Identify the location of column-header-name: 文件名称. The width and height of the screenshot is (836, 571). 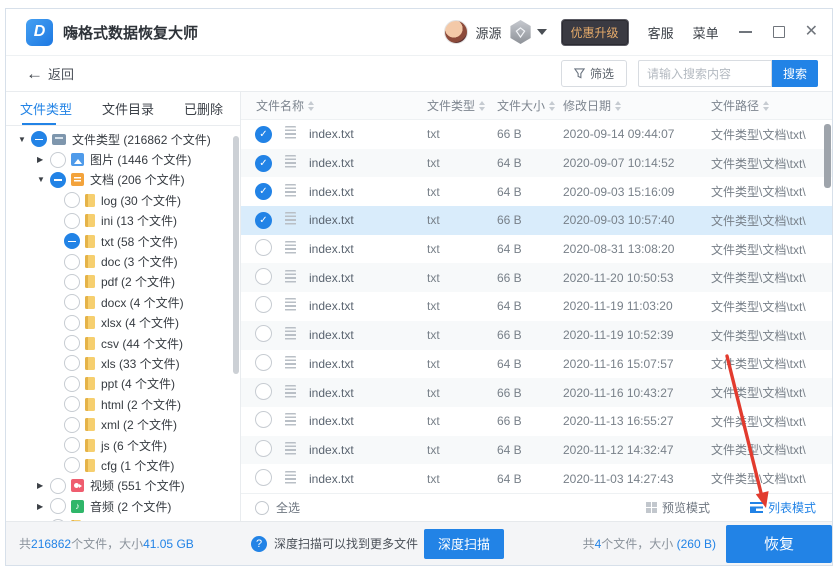
(334, 105).